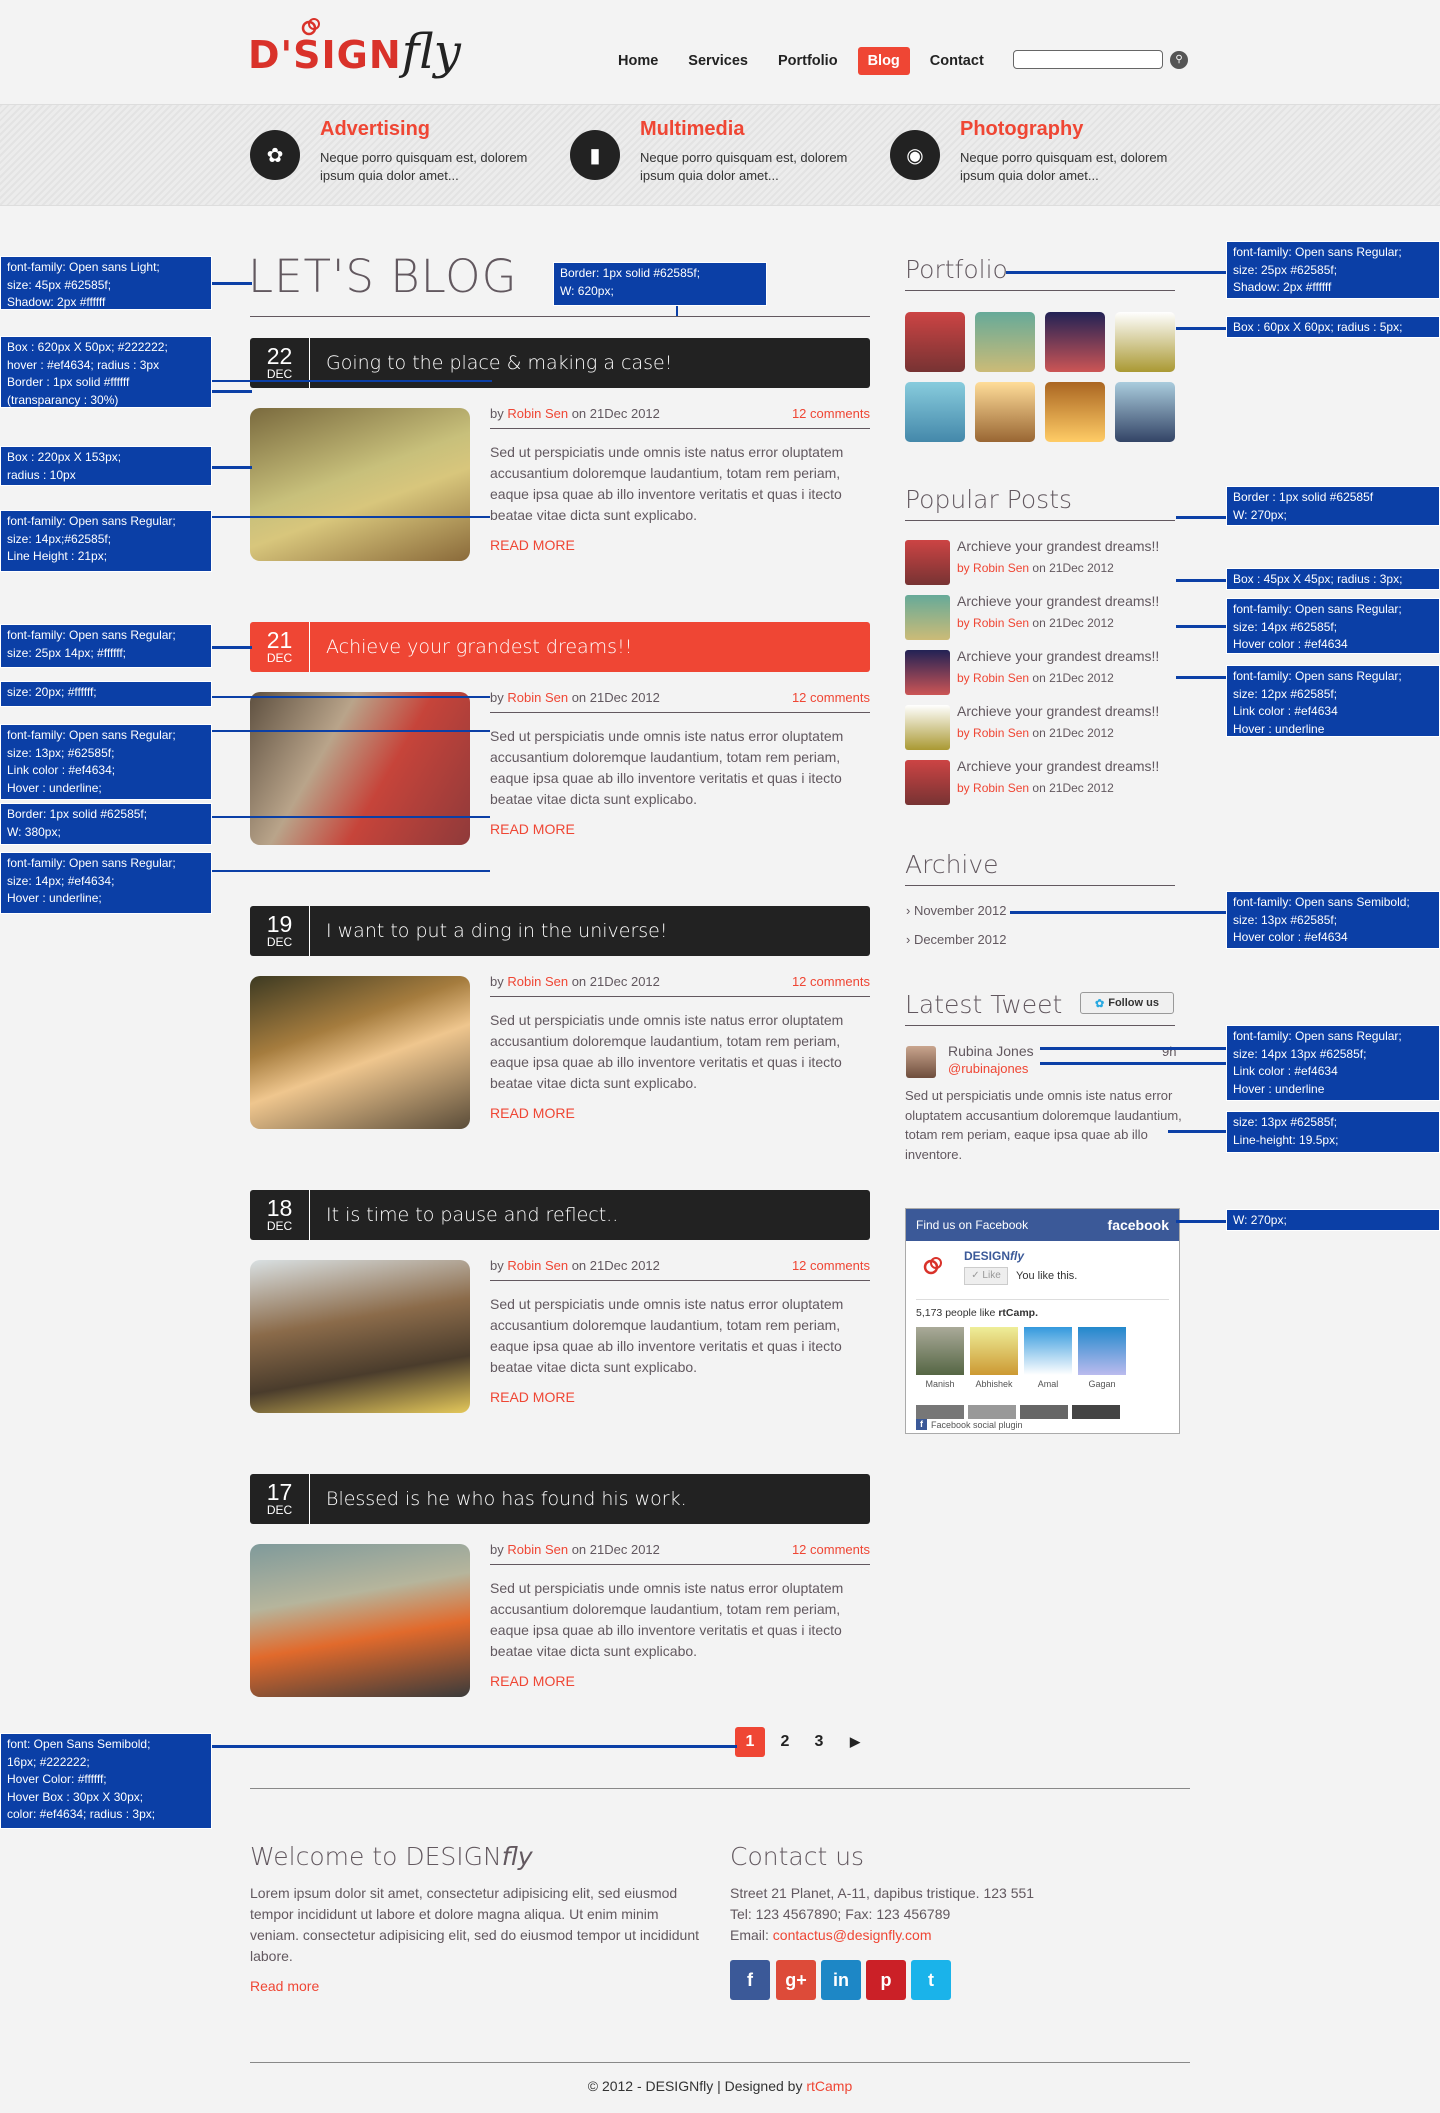  I want to click on post-title: It is time to pause and reflect.., so click(464, 1215).